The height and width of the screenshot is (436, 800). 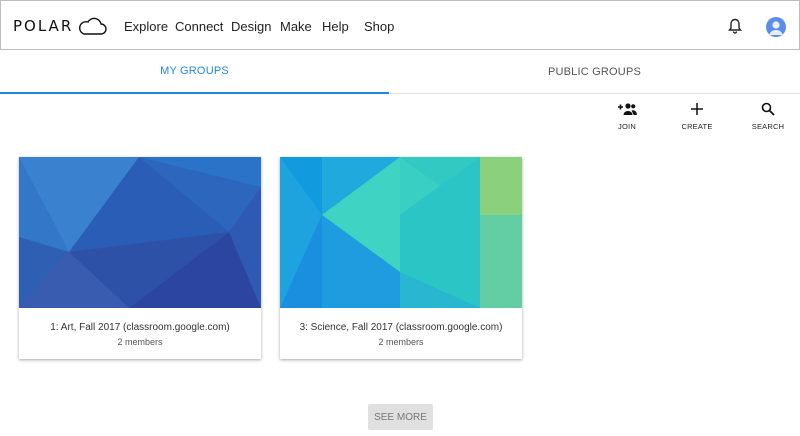 What do you see at coordinates (697, 109) in the screenshot?
I see `plus-icon` at bounding box center [697, 109].